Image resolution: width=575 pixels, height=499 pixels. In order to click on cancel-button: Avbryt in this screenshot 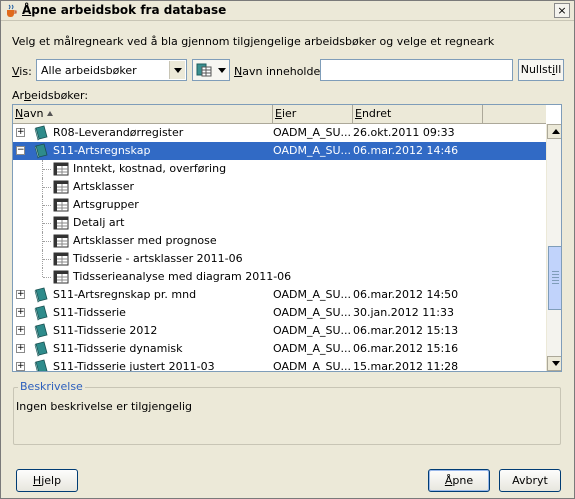, I will do `click(530, 480)`.